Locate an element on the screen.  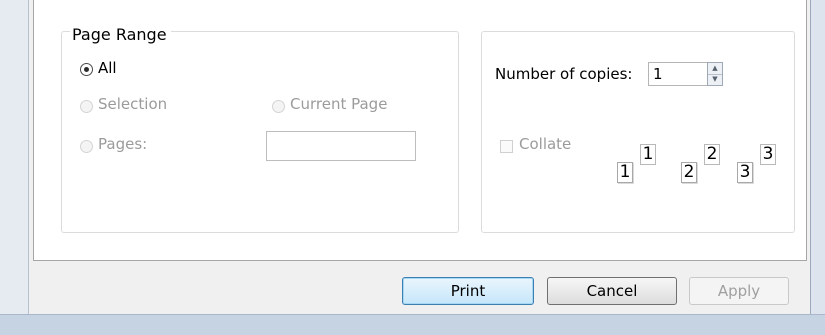
cancel-button: Cancel is located at coordinates (612, 291).